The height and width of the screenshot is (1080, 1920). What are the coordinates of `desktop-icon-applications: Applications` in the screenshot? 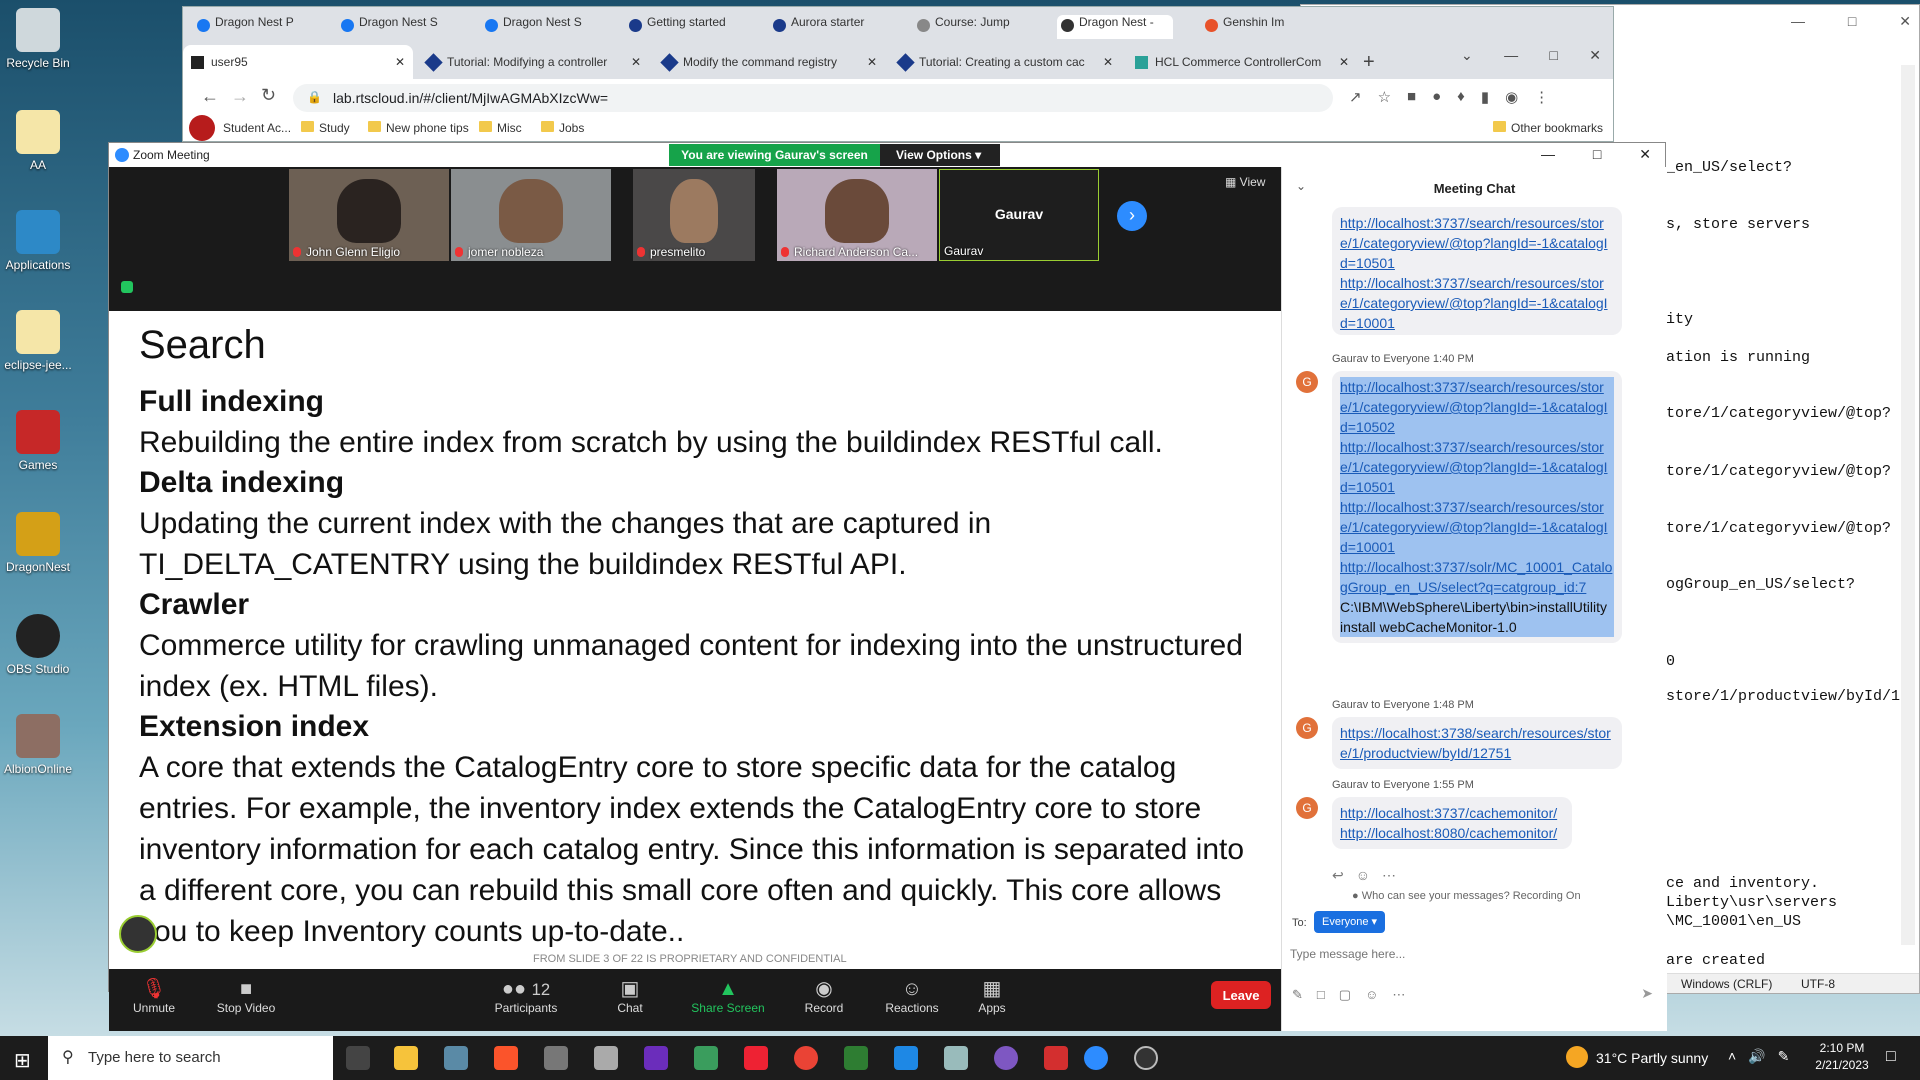 It's located at (38, 241).